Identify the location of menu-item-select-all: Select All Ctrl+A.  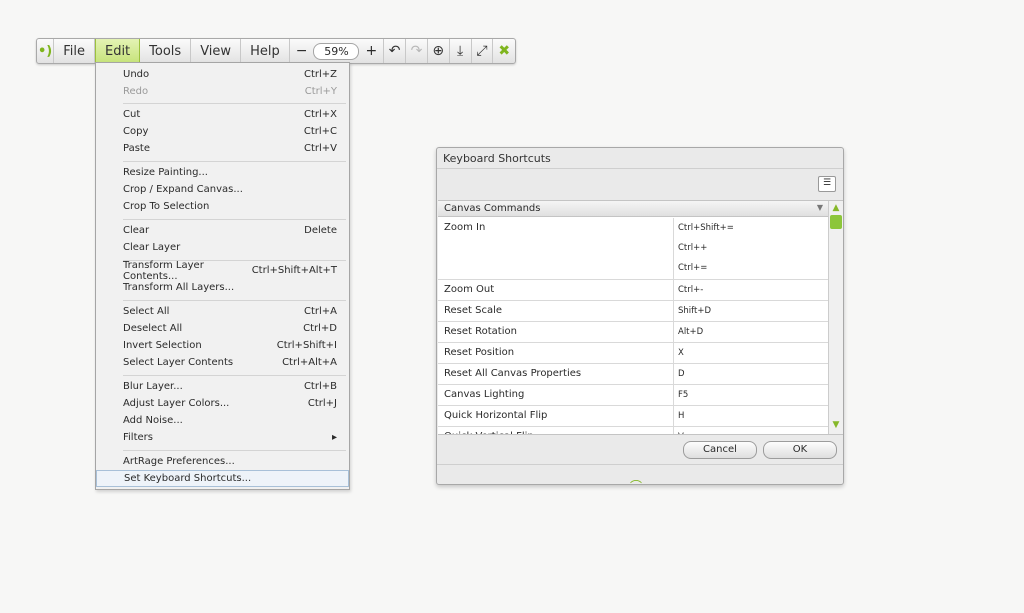
(222, 311).